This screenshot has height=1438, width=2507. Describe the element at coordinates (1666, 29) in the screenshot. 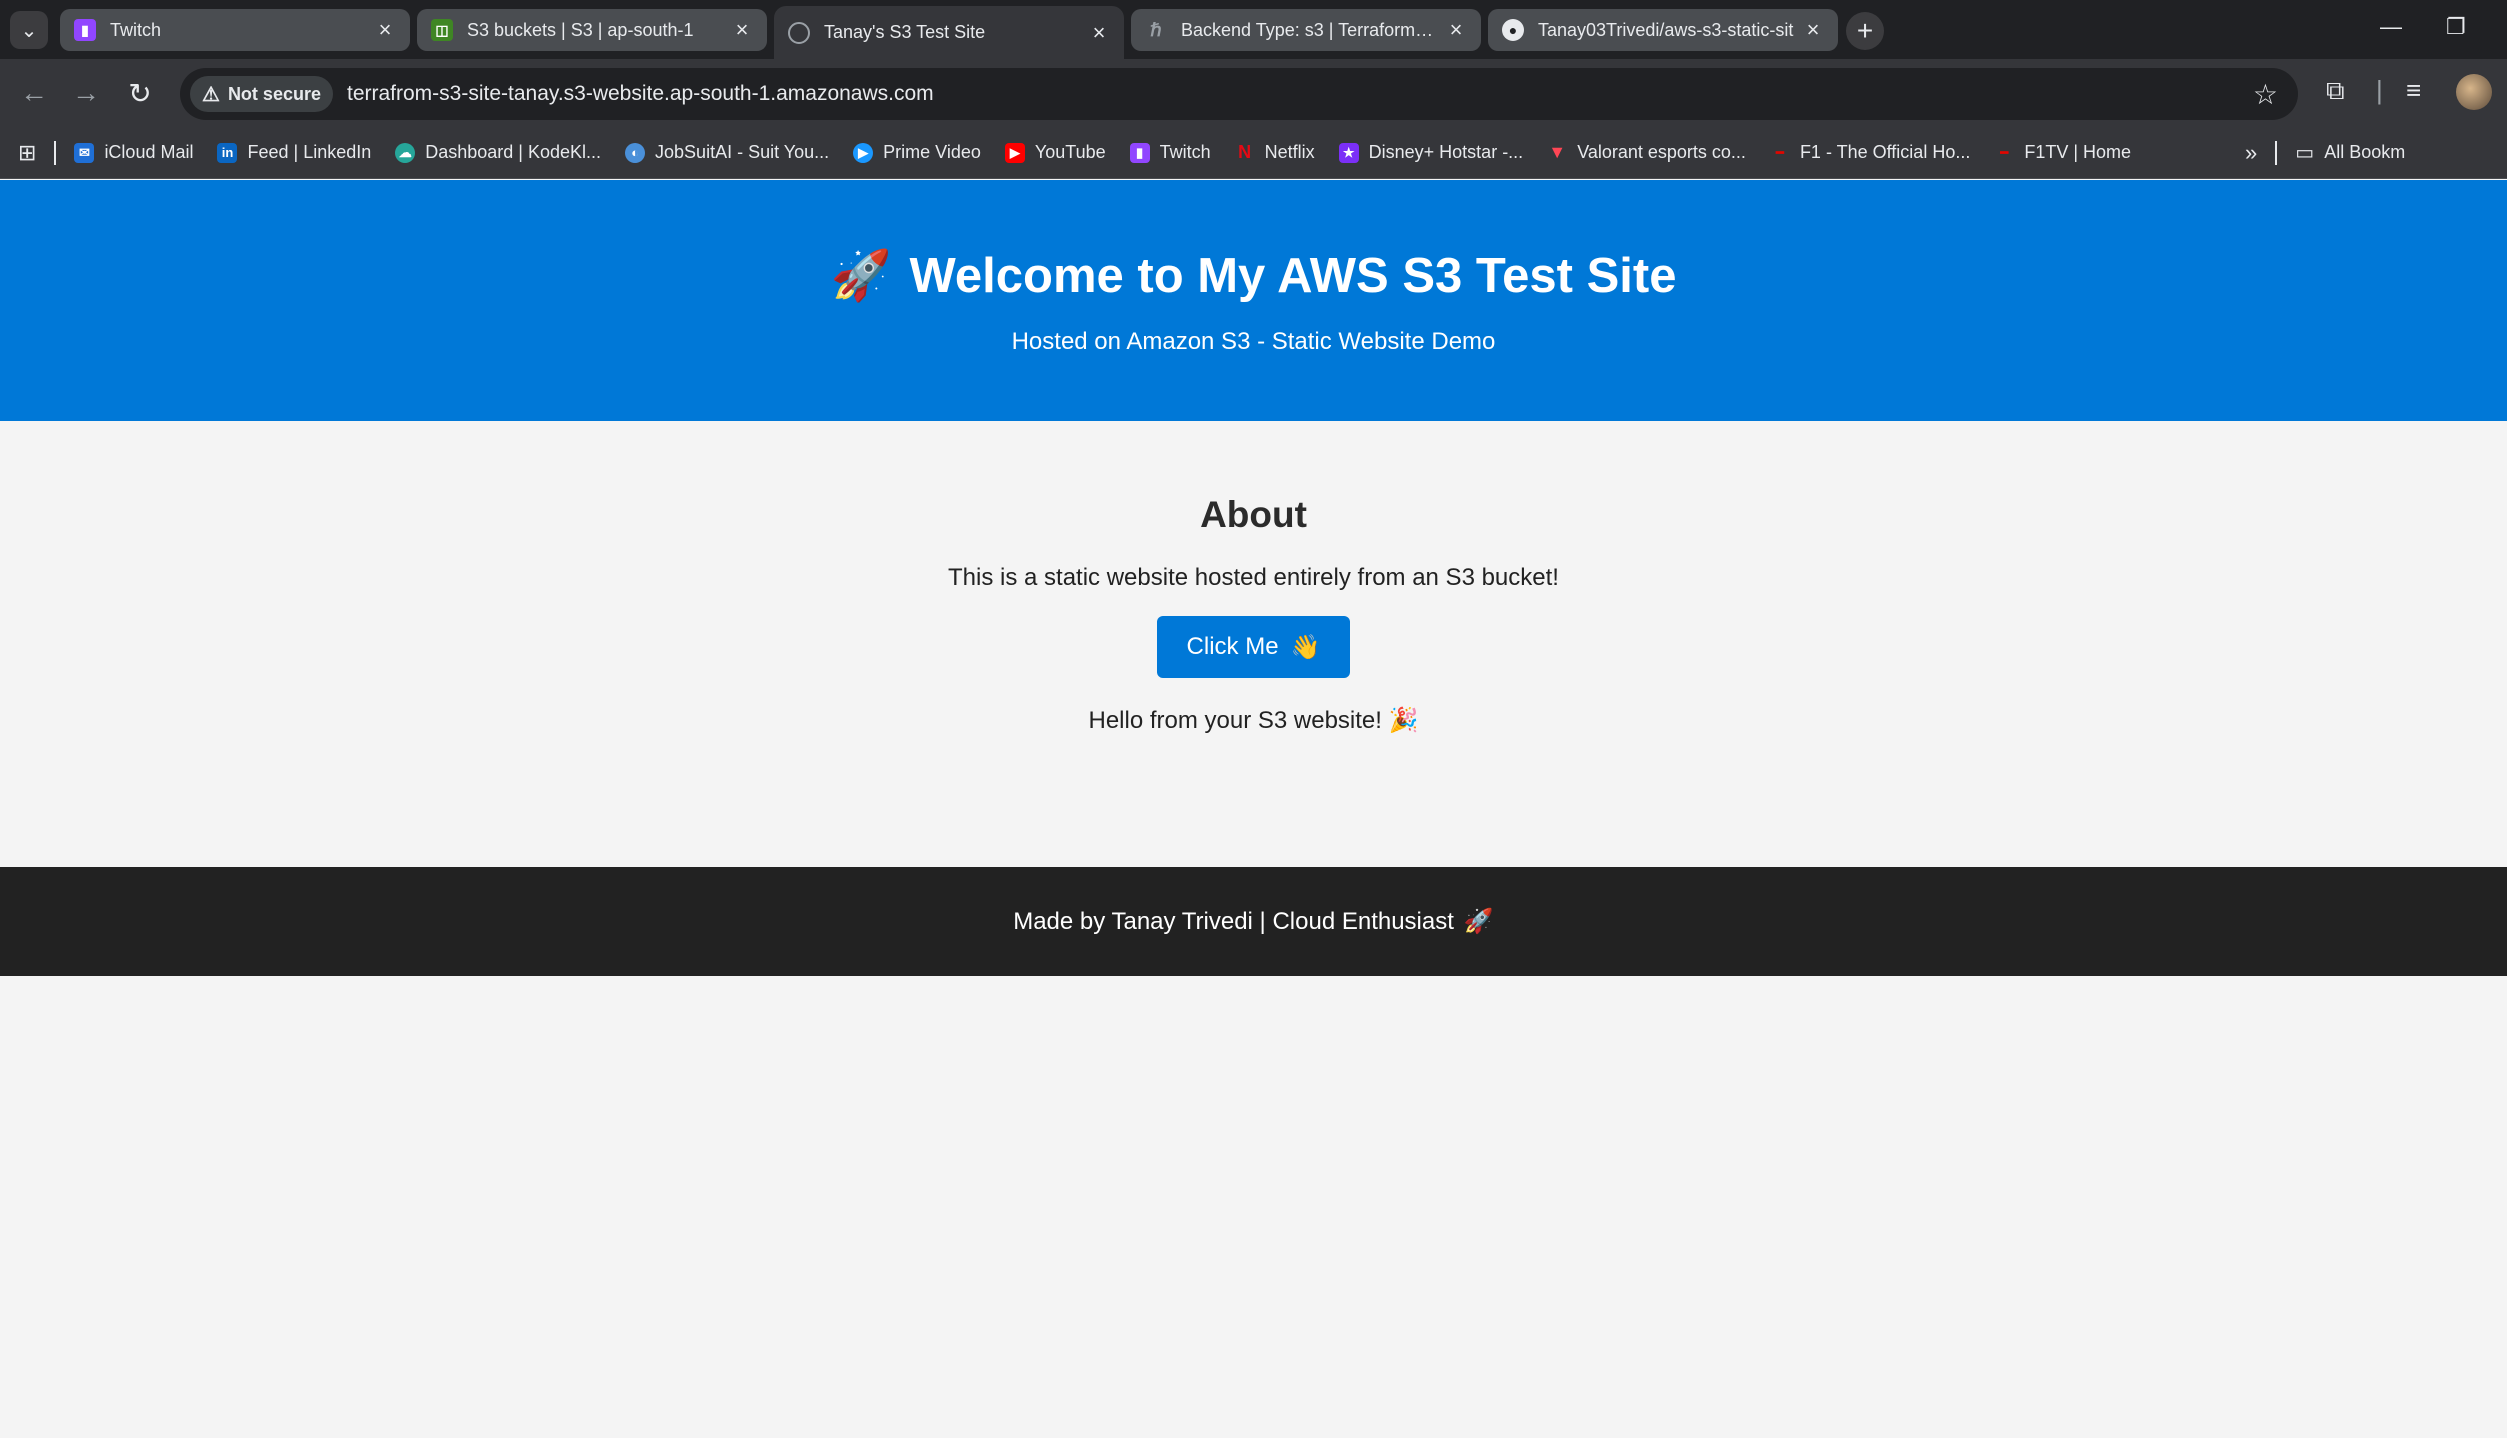

I see `tab-title: Tanay03Trivedi/aws-s3-static-sit` at that location.